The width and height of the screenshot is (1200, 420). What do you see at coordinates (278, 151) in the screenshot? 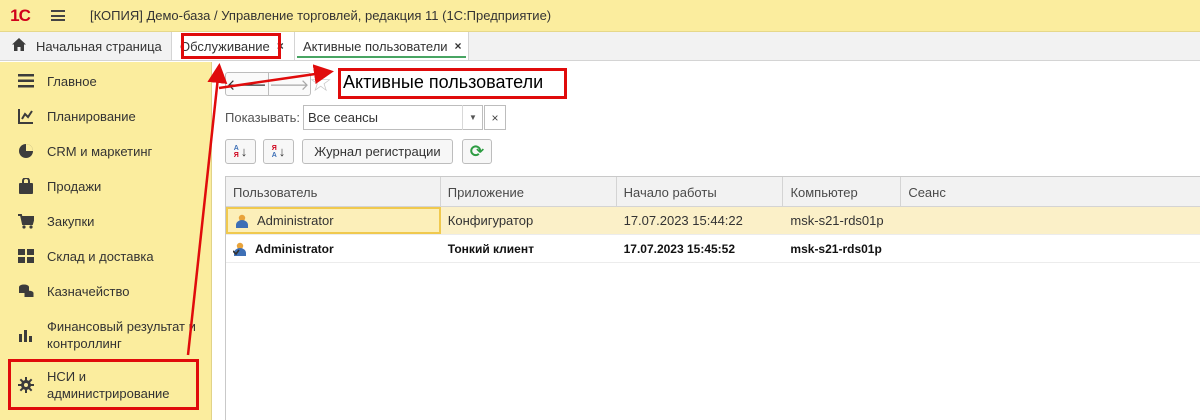
I see `sort-descending-button: Я А ↓` at bounding box center [278, 151].